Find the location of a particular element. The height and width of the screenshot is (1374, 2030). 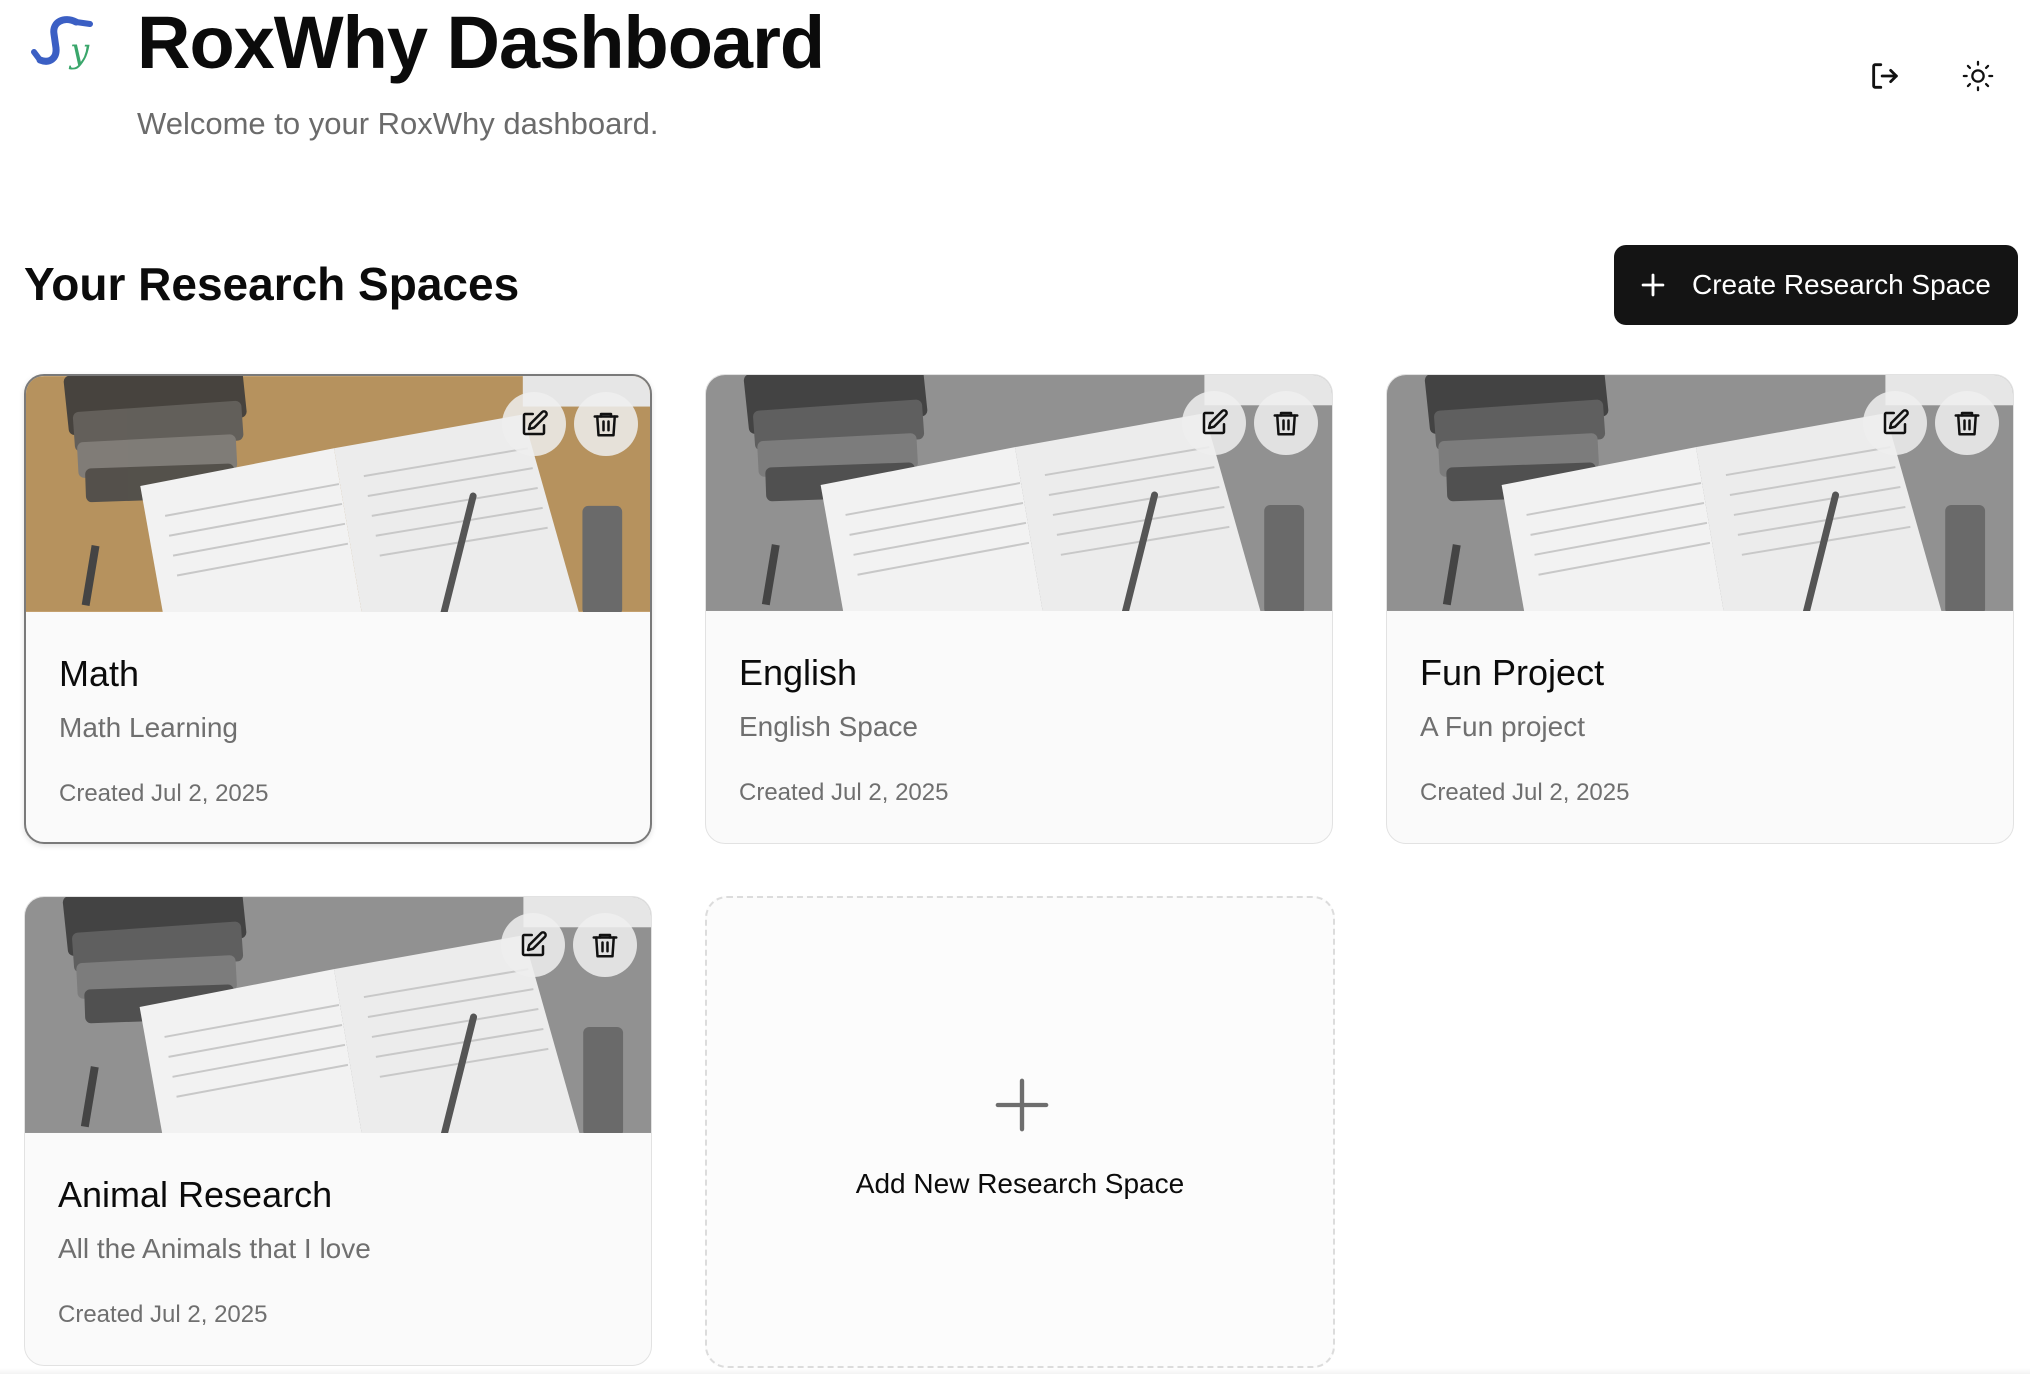

card-description: A Fun project is located at coordinates (1502, 726).